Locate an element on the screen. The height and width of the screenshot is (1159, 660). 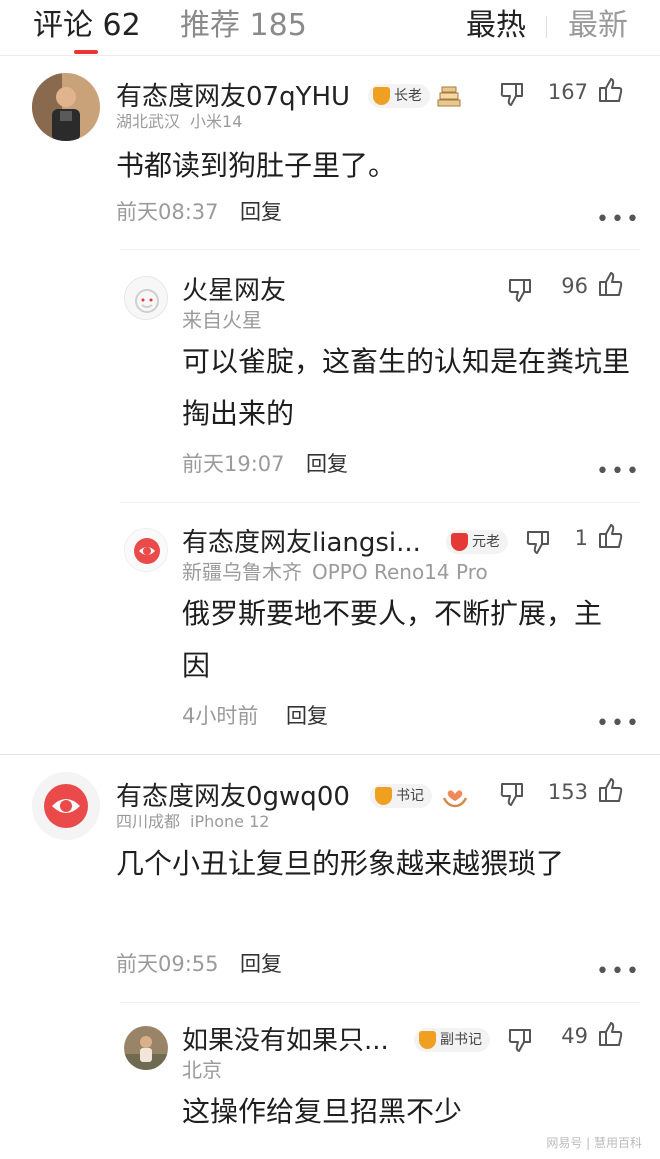
like-count: 167 is located at coordinates (567, 92).